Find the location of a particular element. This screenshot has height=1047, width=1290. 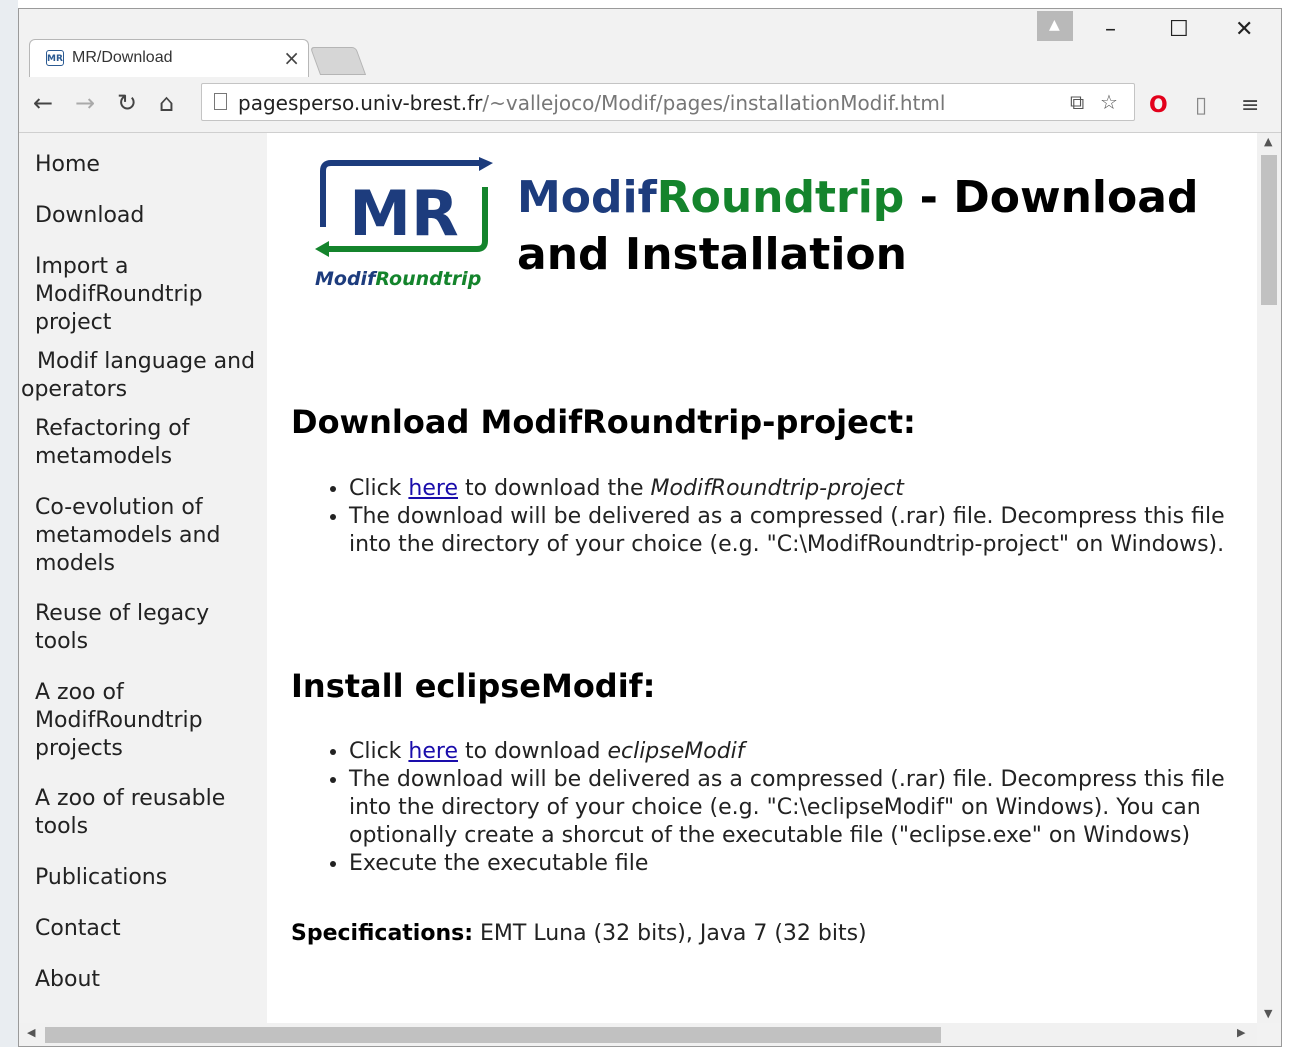

sidebar-item-publications: Publications is located at coordinates (151, 878).